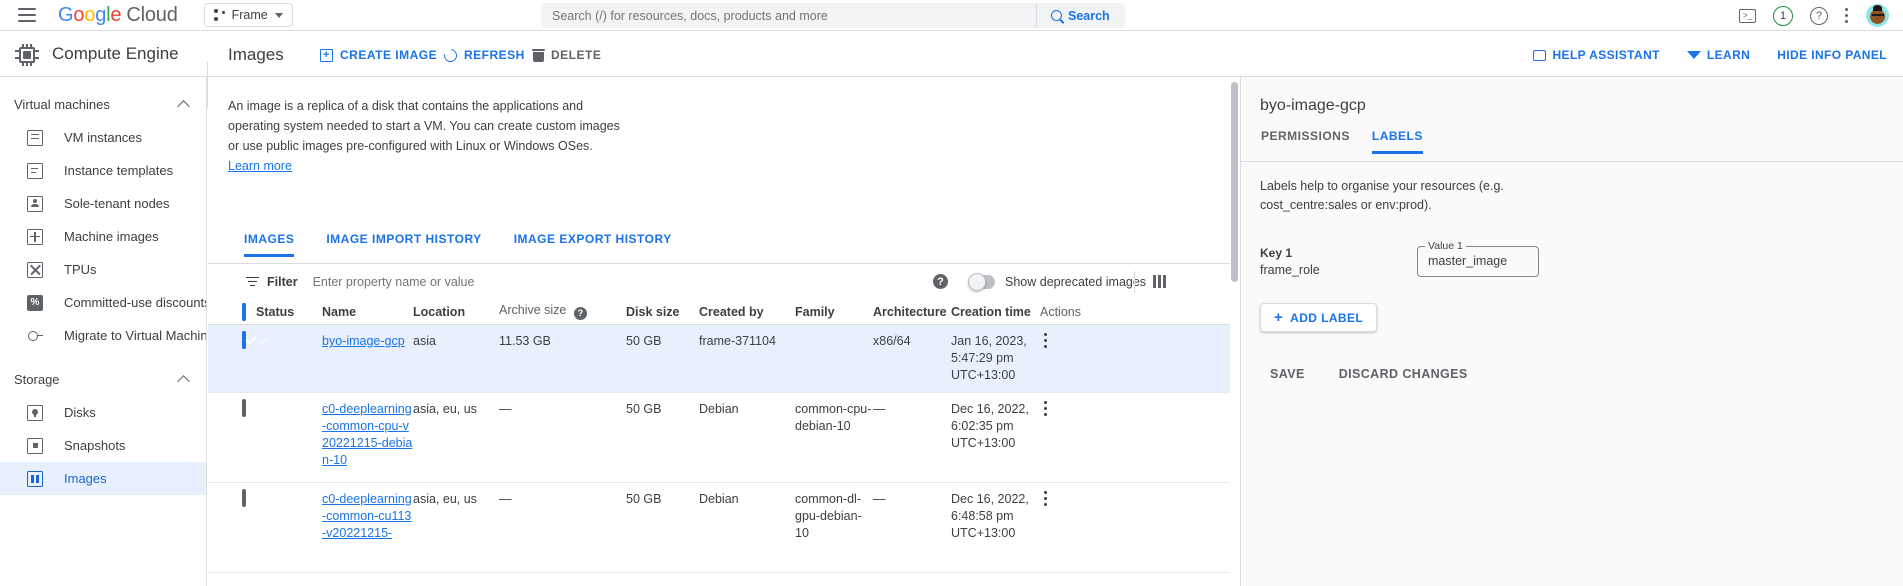 The image size is (1903, 586). What do you see at coordinates (1718, 55) in the screenshot?
I see `learn-button: LEARN` at bounding box center [1718, 55].